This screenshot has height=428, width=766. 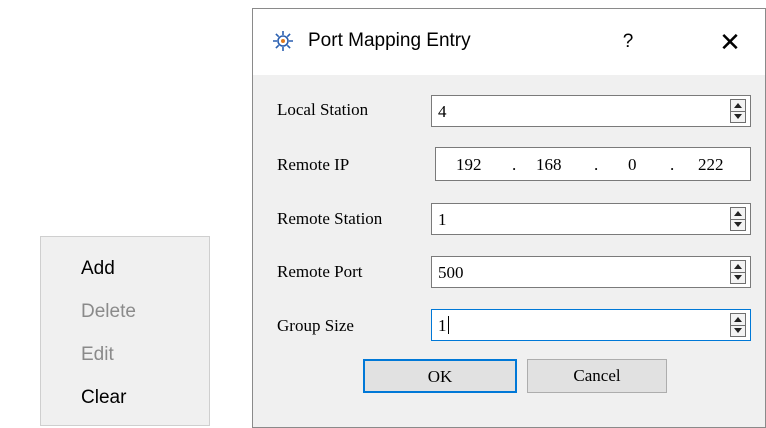 I want to click on local-station-value: 4, so click(x=442, y=111).